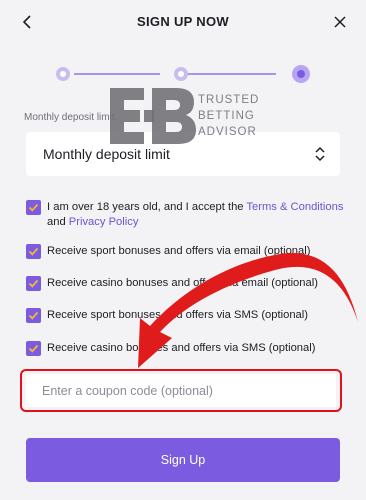 This screenshot has height=500, width=366. I want to click on close-icon, so click(340, 22).